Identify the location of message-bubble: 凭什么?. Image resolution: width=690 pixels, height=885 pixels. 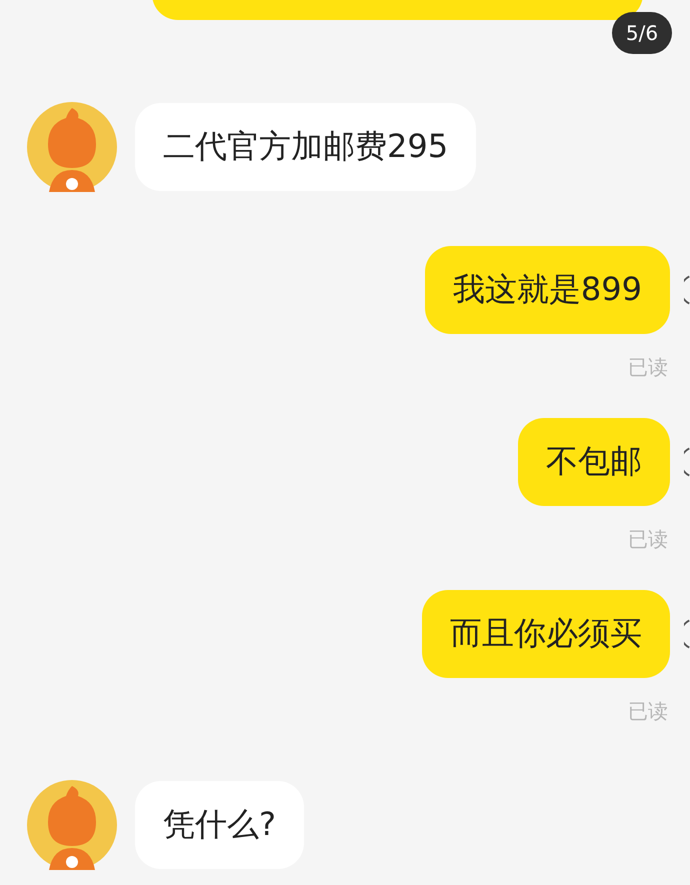
(219, 825).